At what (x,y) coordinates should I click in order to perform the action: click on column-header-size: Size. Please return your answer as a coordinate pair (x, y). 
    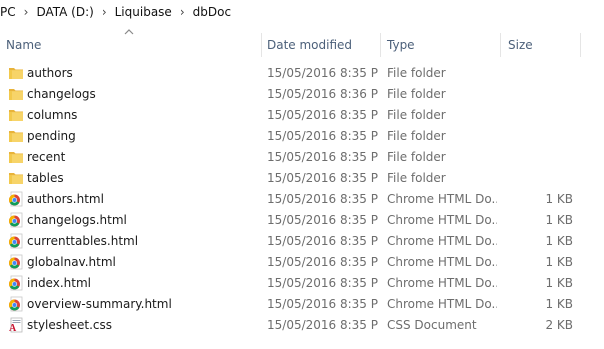
    Looking at the image, I should click on (543, 45).